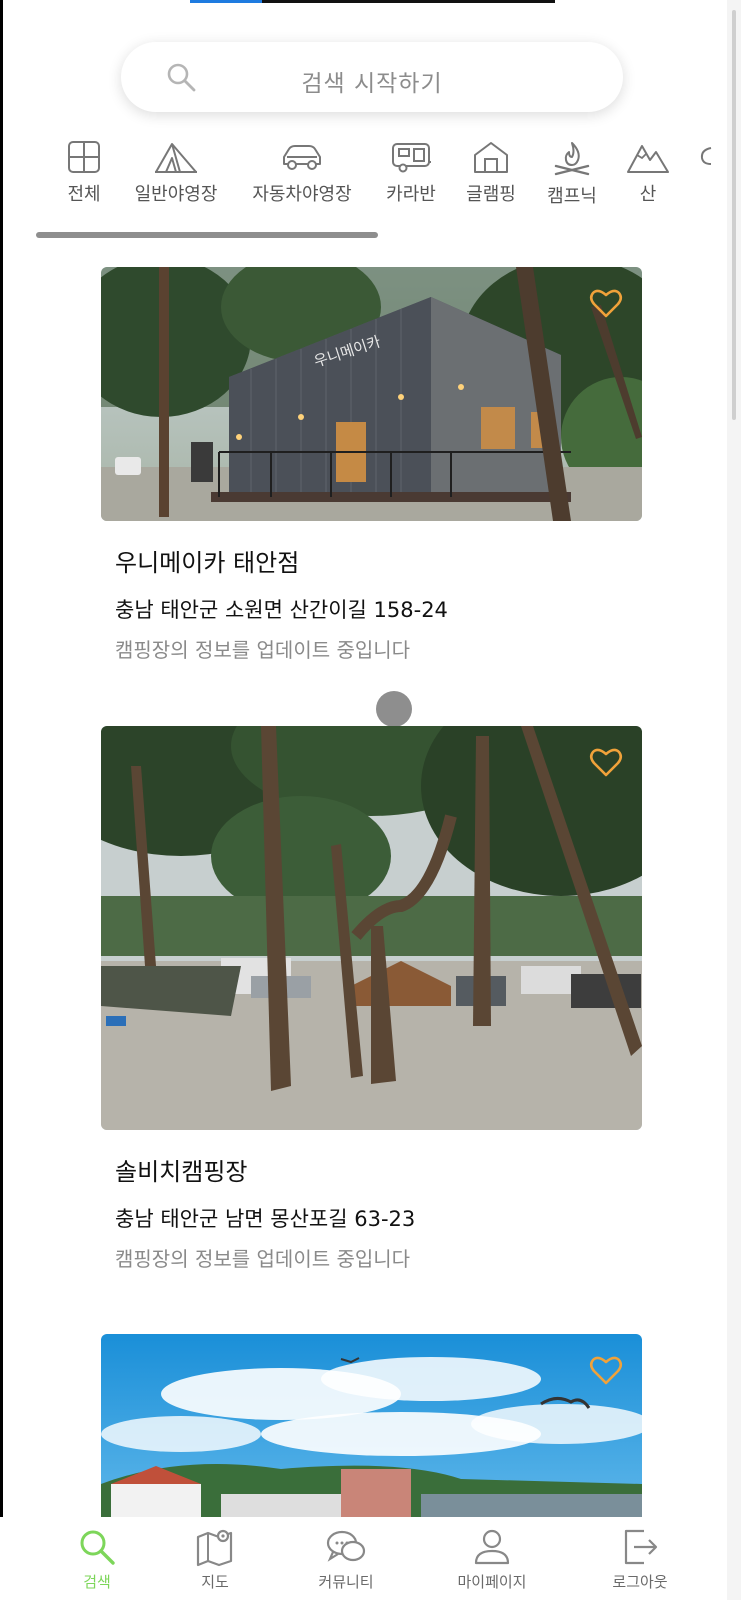  What do you see at coordinates (346, 1546) in the screenshot?
I see `chat-icon` at bounding box center [346, 1546].